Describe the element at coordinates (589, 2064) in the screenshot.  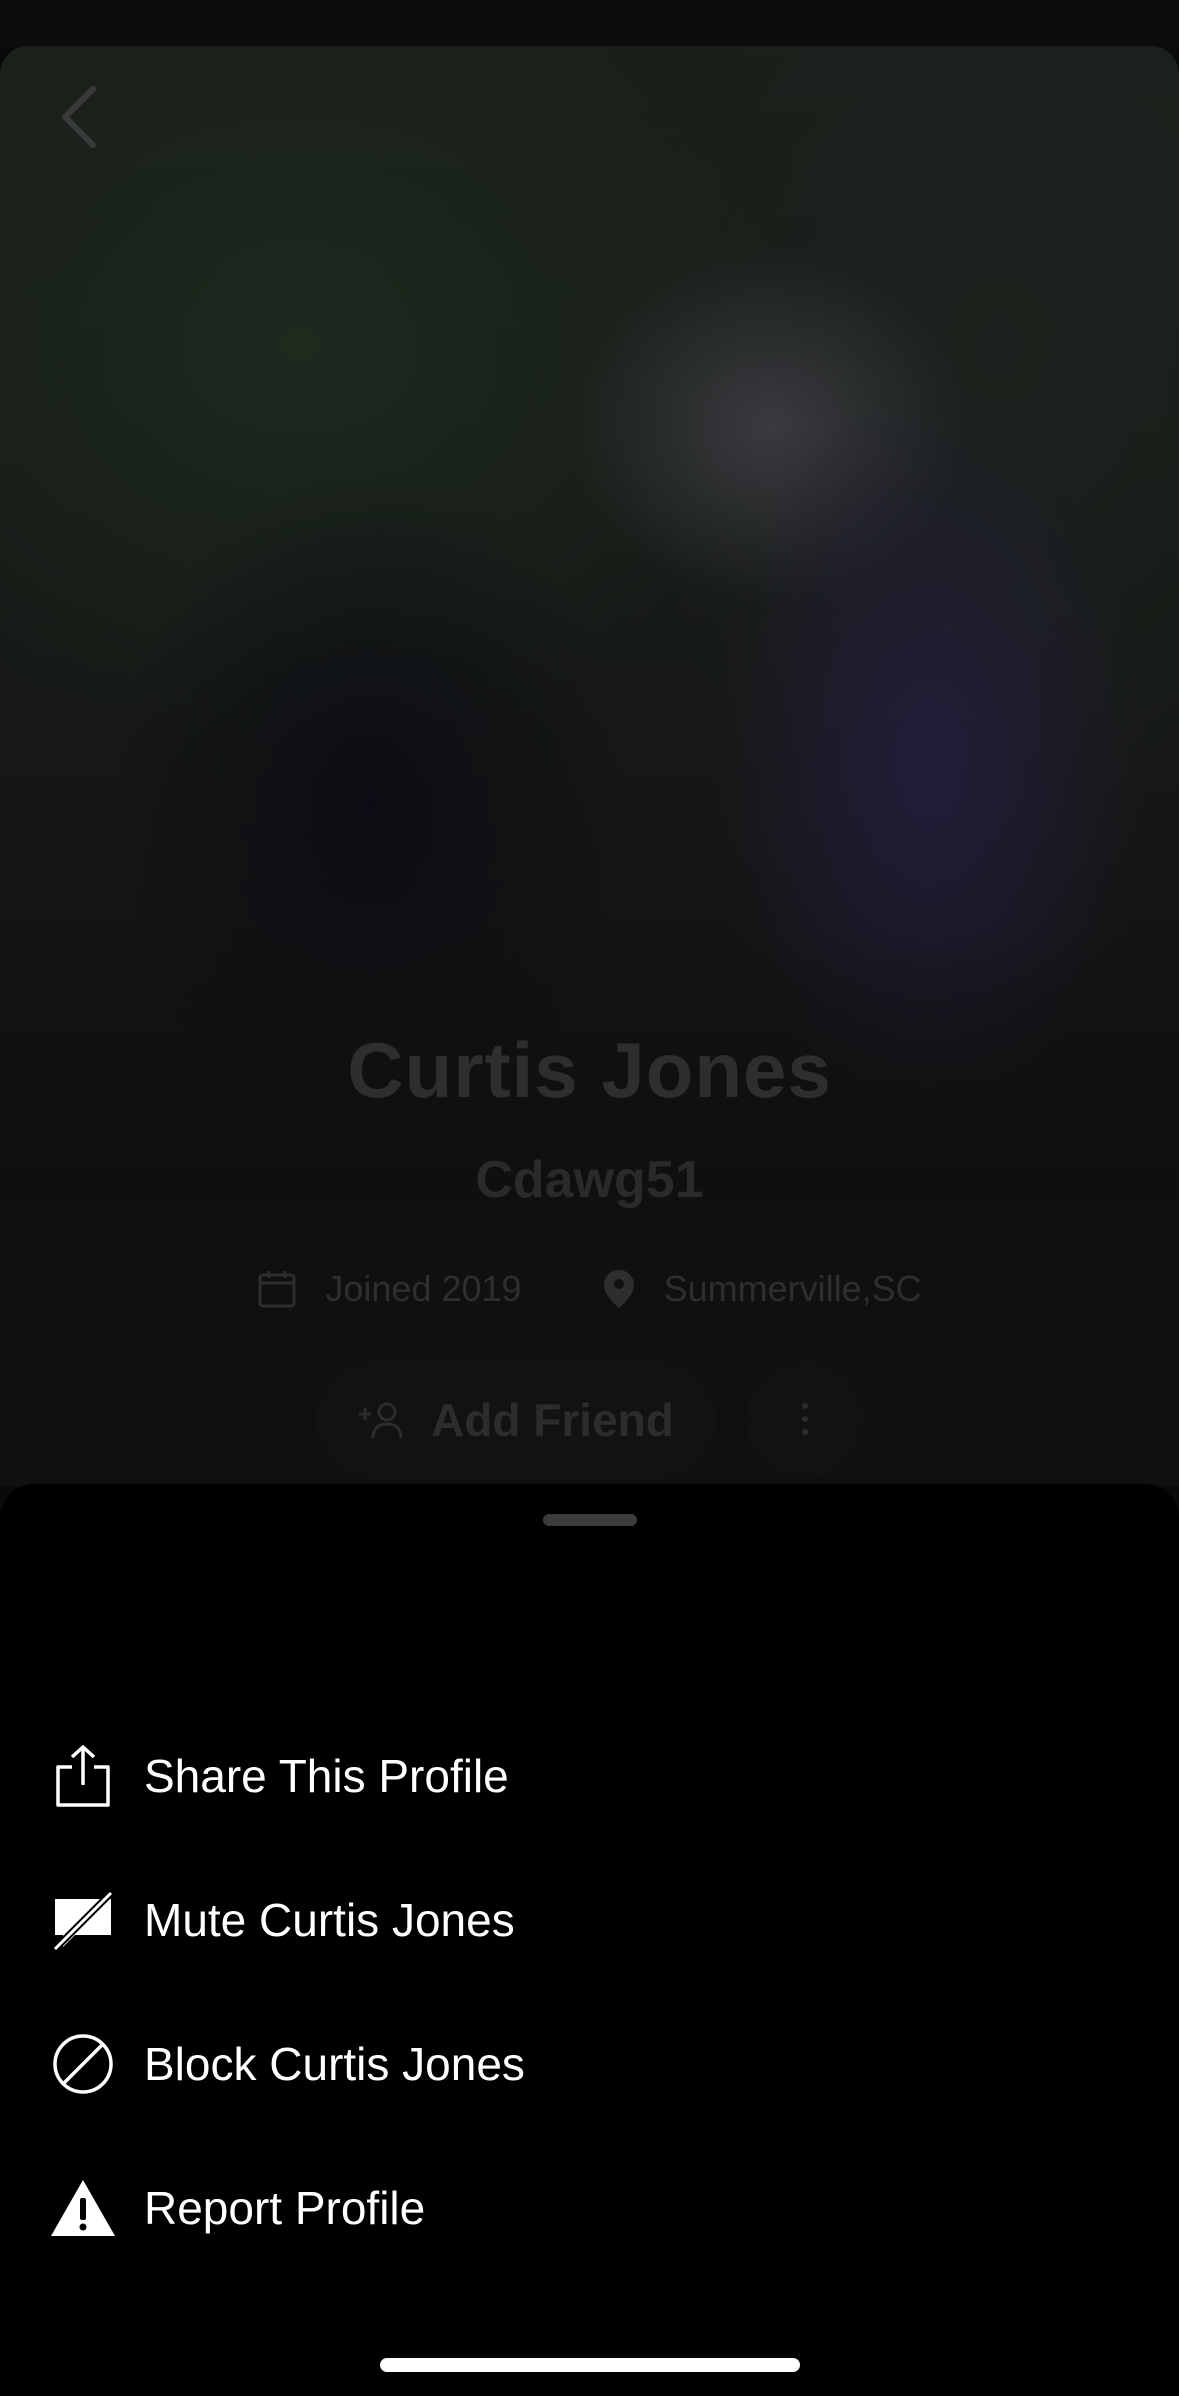
I see `block-user-item: Block Curtis Jones` at that location.